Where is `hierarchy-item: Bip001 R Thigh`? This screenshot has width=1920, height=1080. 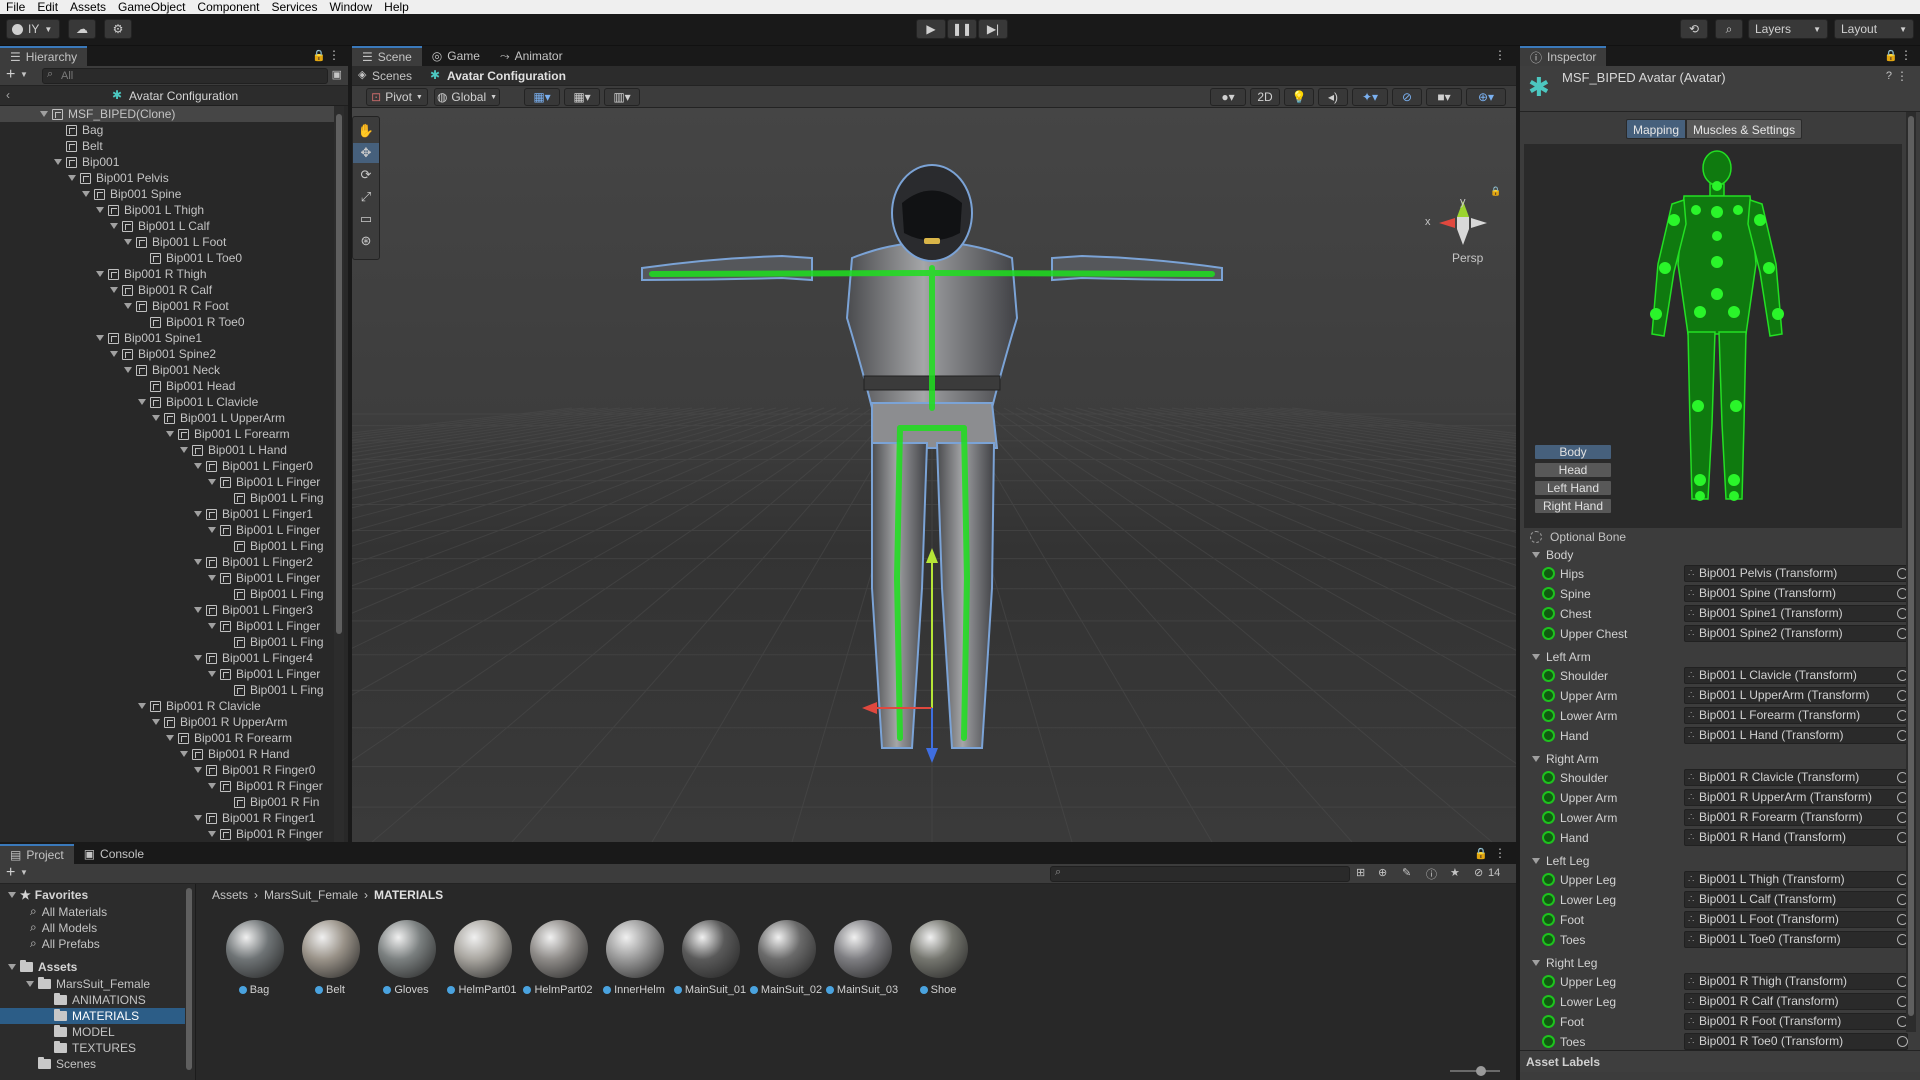 hierarchy-item: Bip001 R Thigh is located at coordinates (167, 274).